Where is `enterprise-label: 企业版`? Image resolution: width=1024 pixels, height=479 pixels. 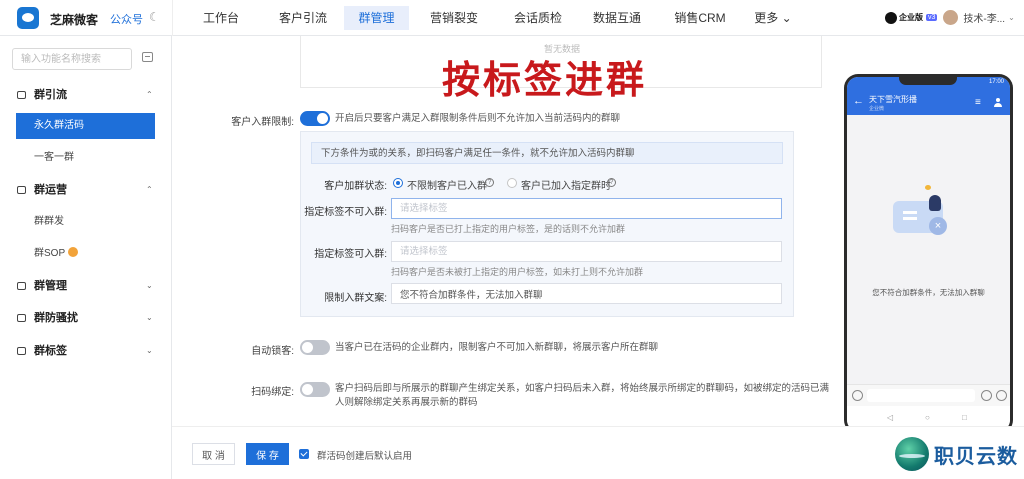 enterprise-label: 企业版 is located at coordinates (911, 17).